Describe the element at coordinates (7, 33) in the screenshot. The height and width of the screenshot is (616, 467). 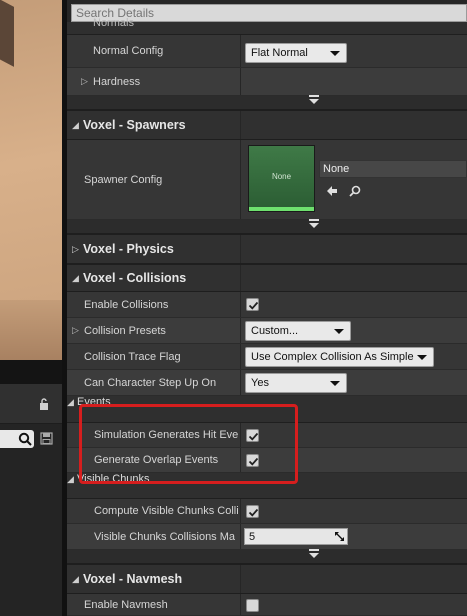
I see `viewport-beam` at that location.